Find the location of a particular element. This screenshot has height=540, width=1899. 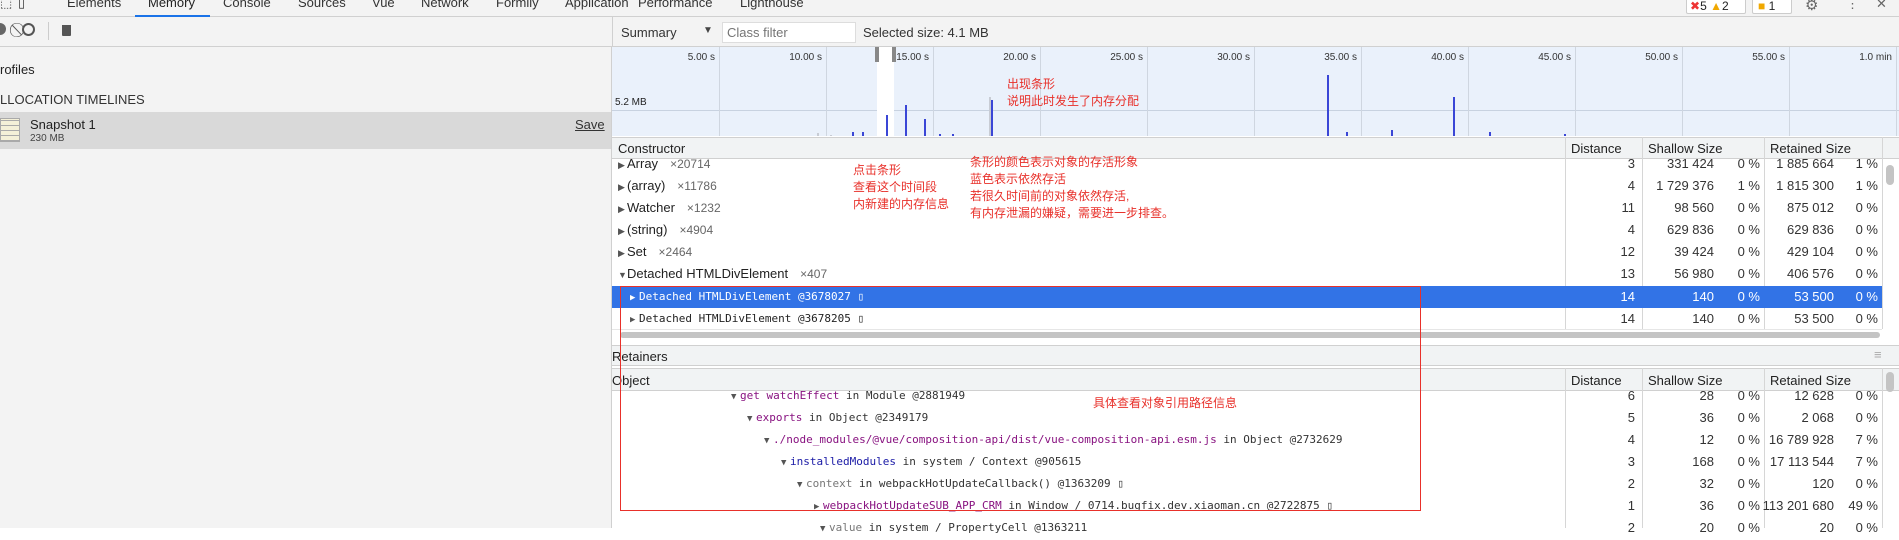

selection-right-handle is located at coordinates (894, 54).